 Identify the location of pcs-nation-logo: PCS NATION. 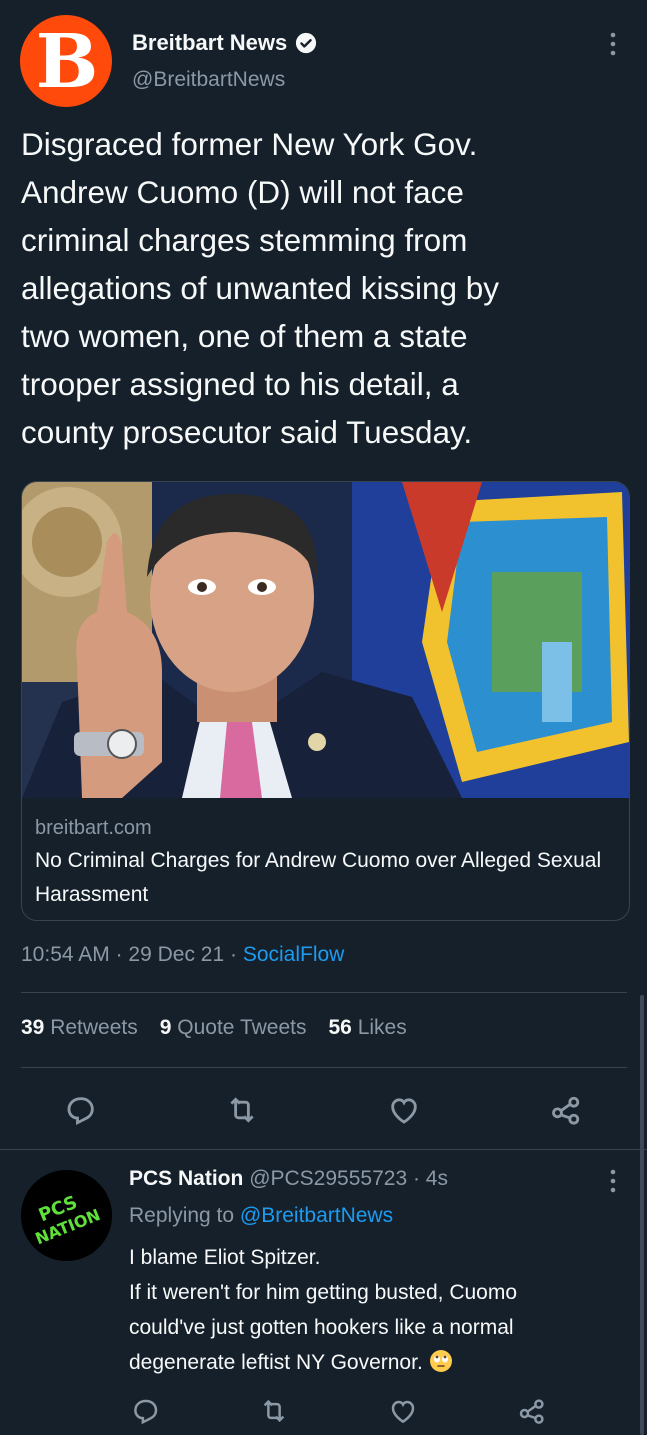
(66, 1215).